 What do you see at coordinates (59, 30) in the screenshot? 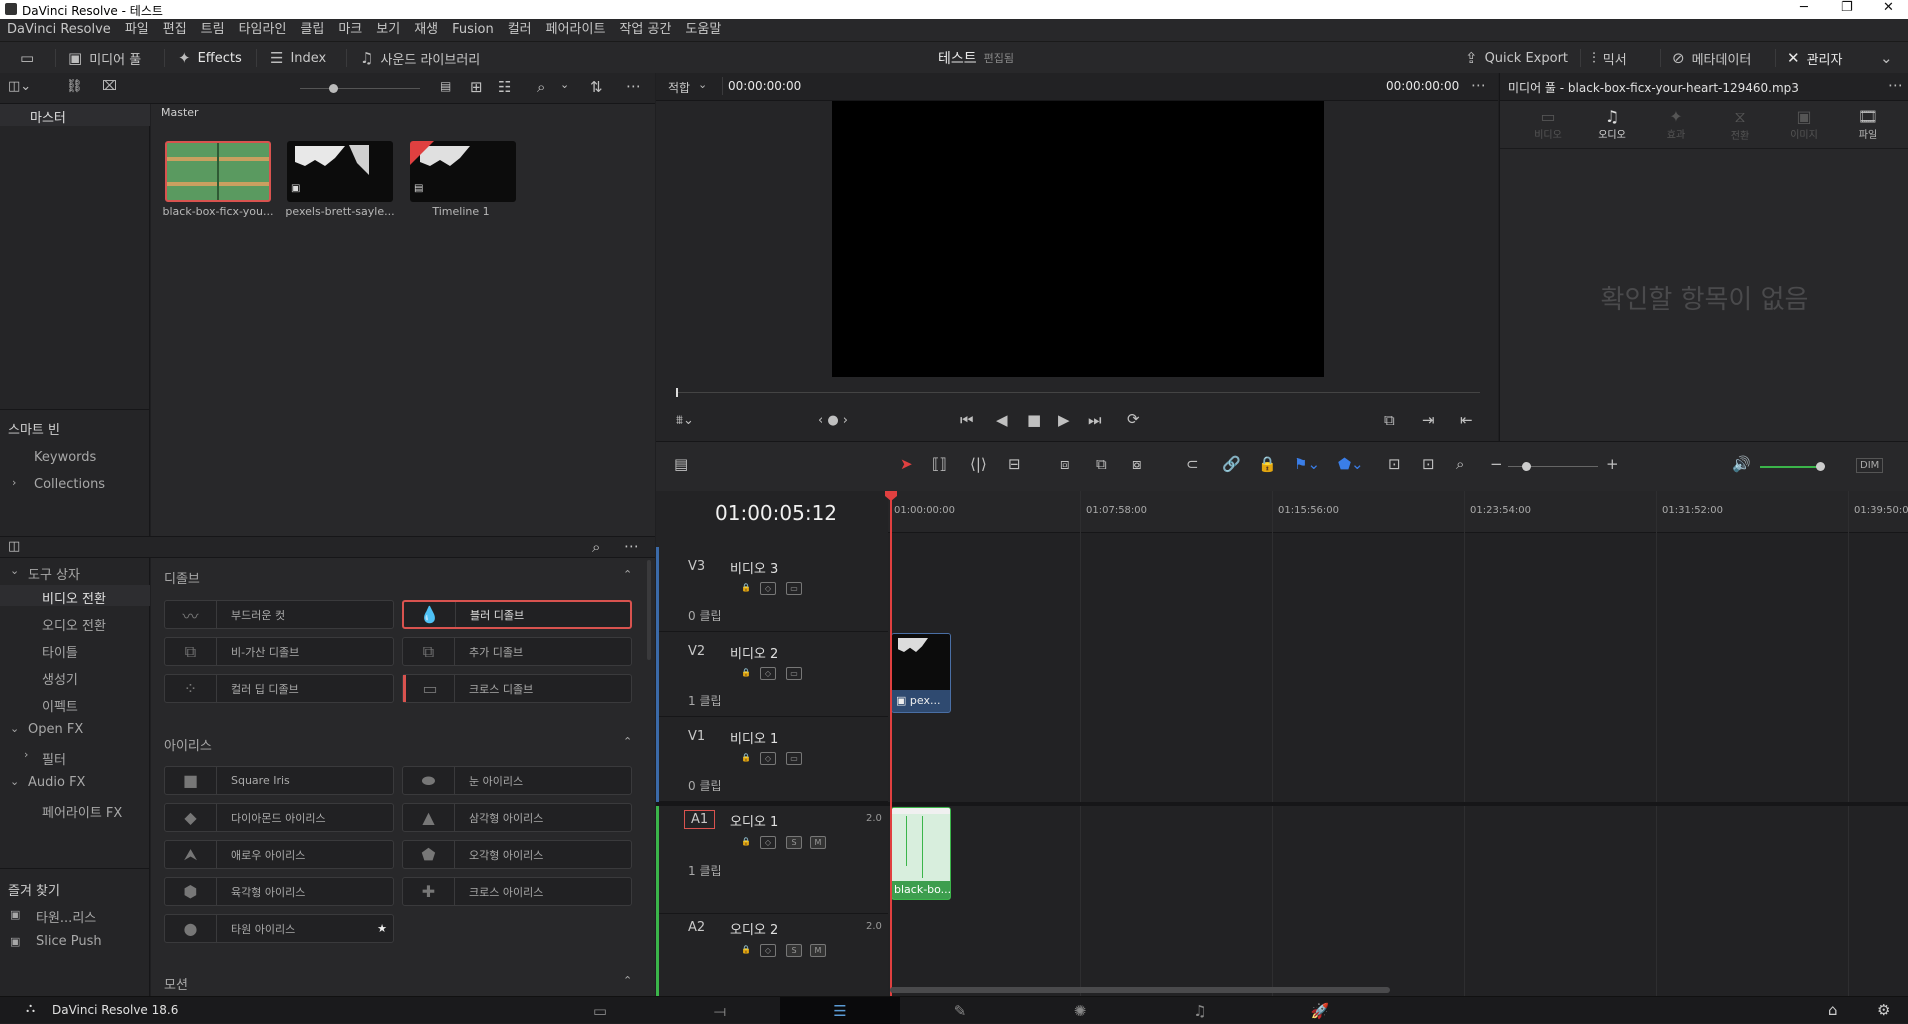
I see `menu-davinci: DaVinci Resolve` at bounding box center [59, 30].